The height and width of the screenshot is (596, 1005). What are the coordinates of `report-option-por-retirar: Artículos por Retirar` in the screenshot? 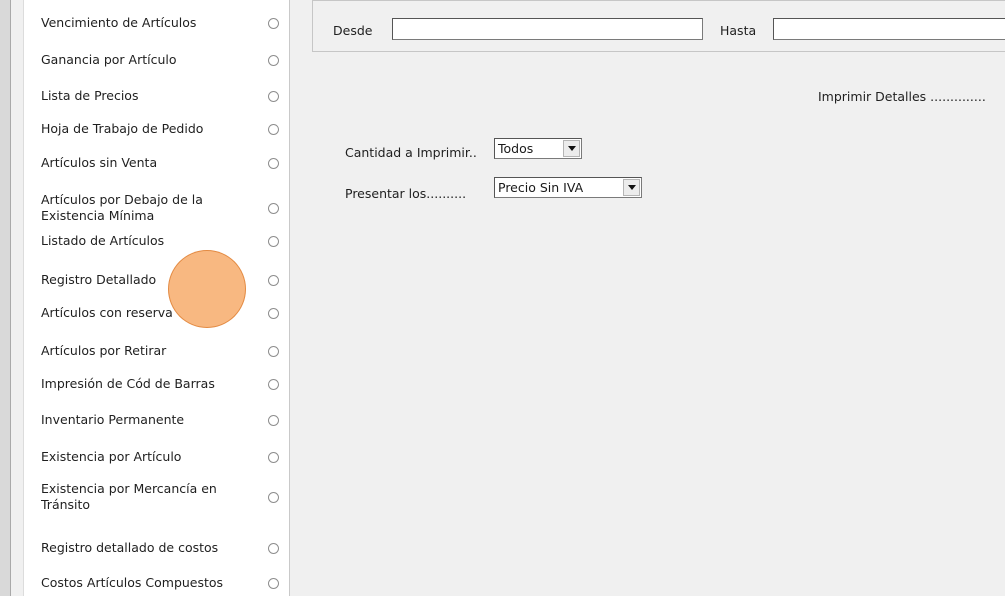 It's located at (163, 351).